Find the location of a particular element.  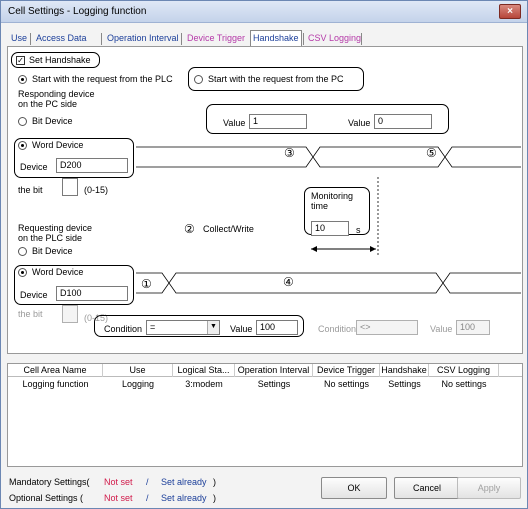

responding-device-caption: Device is located at coordinates (34, 167).